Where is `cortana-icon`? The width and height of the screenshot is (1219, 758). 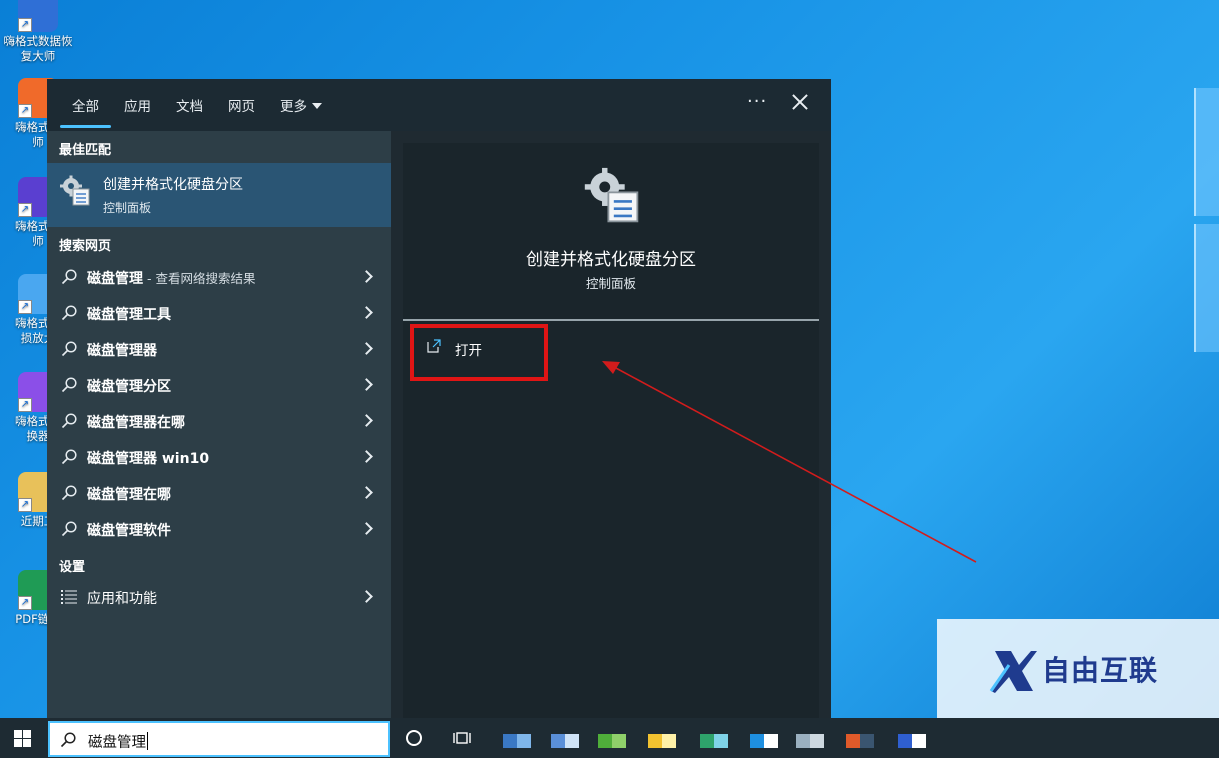 cortana-icon is located at coordinates (414, 738).